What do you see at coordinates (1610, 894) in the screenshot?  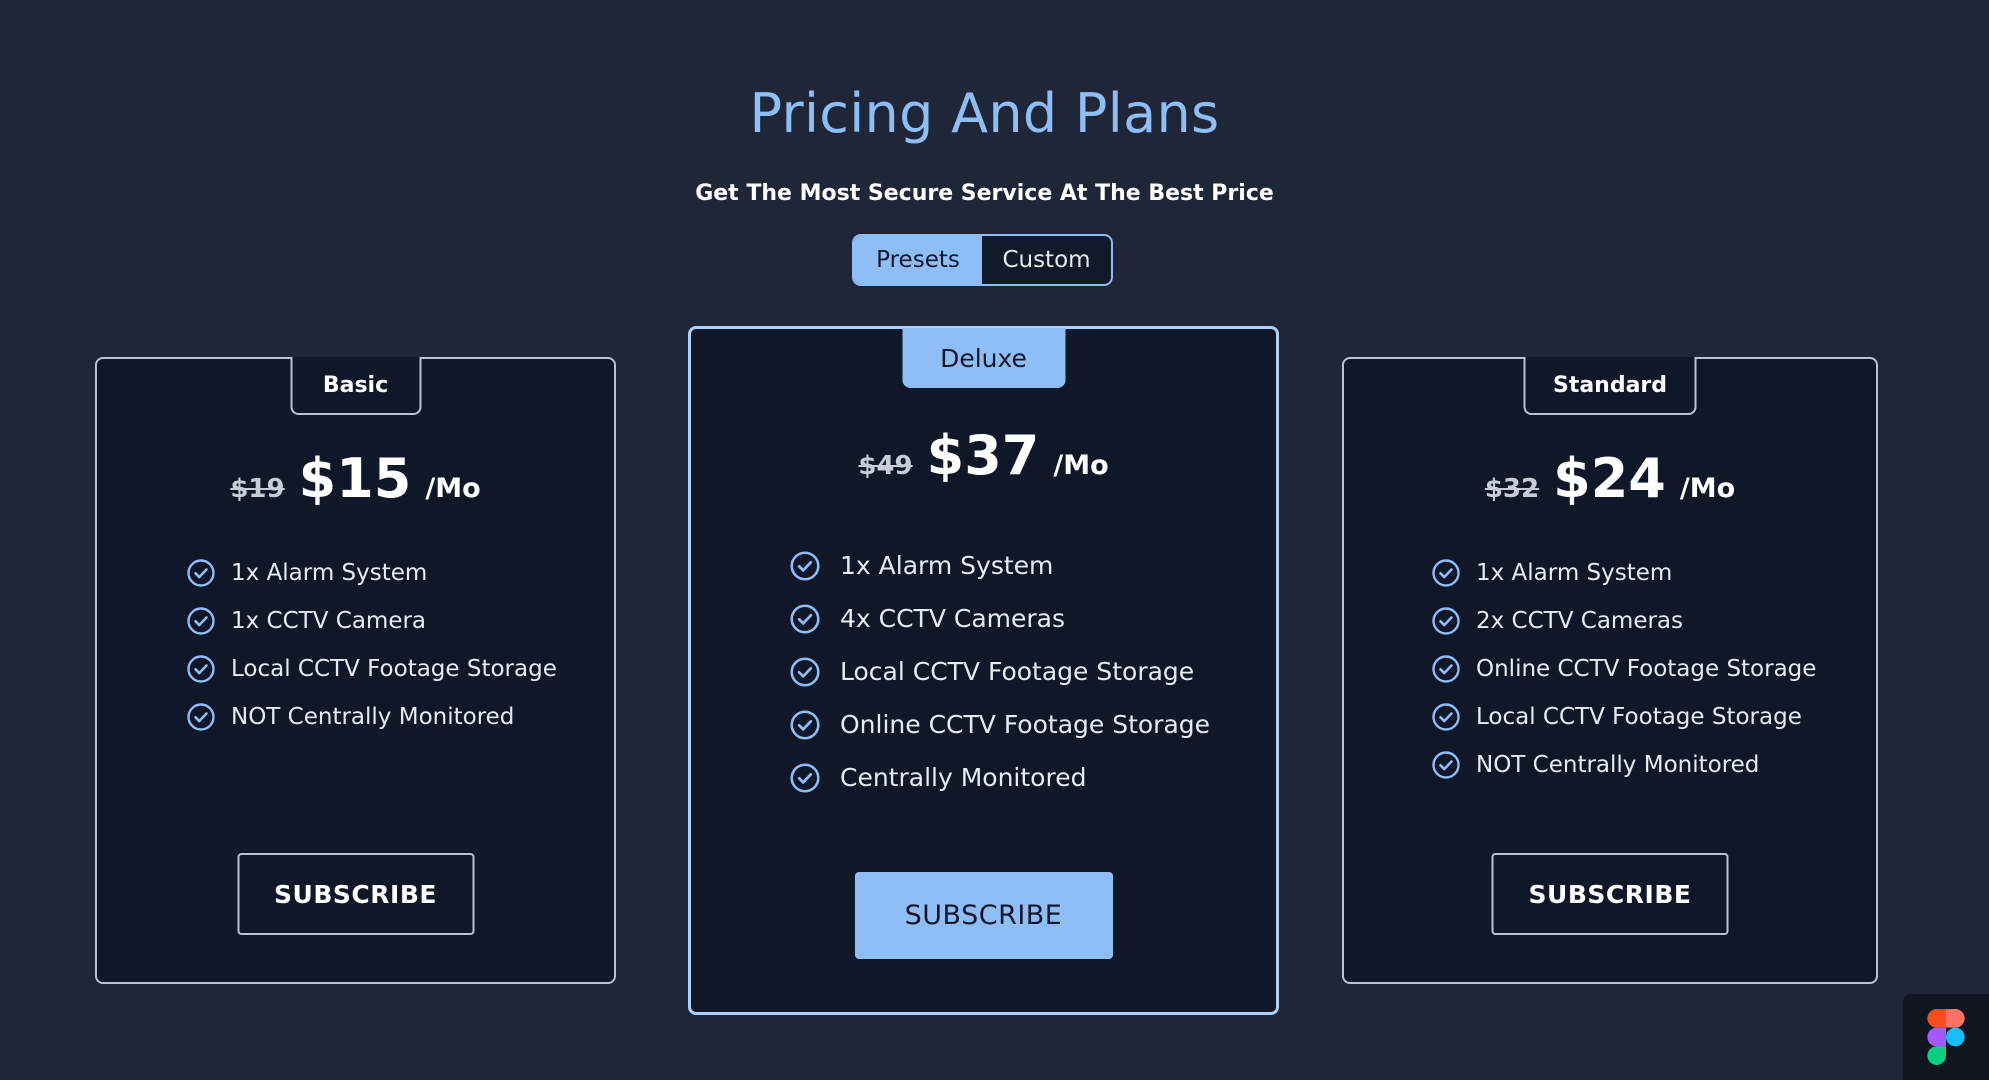 I see `subscribe-button-standard: SUBSCRIBE` at bounding box center [1610, 894].